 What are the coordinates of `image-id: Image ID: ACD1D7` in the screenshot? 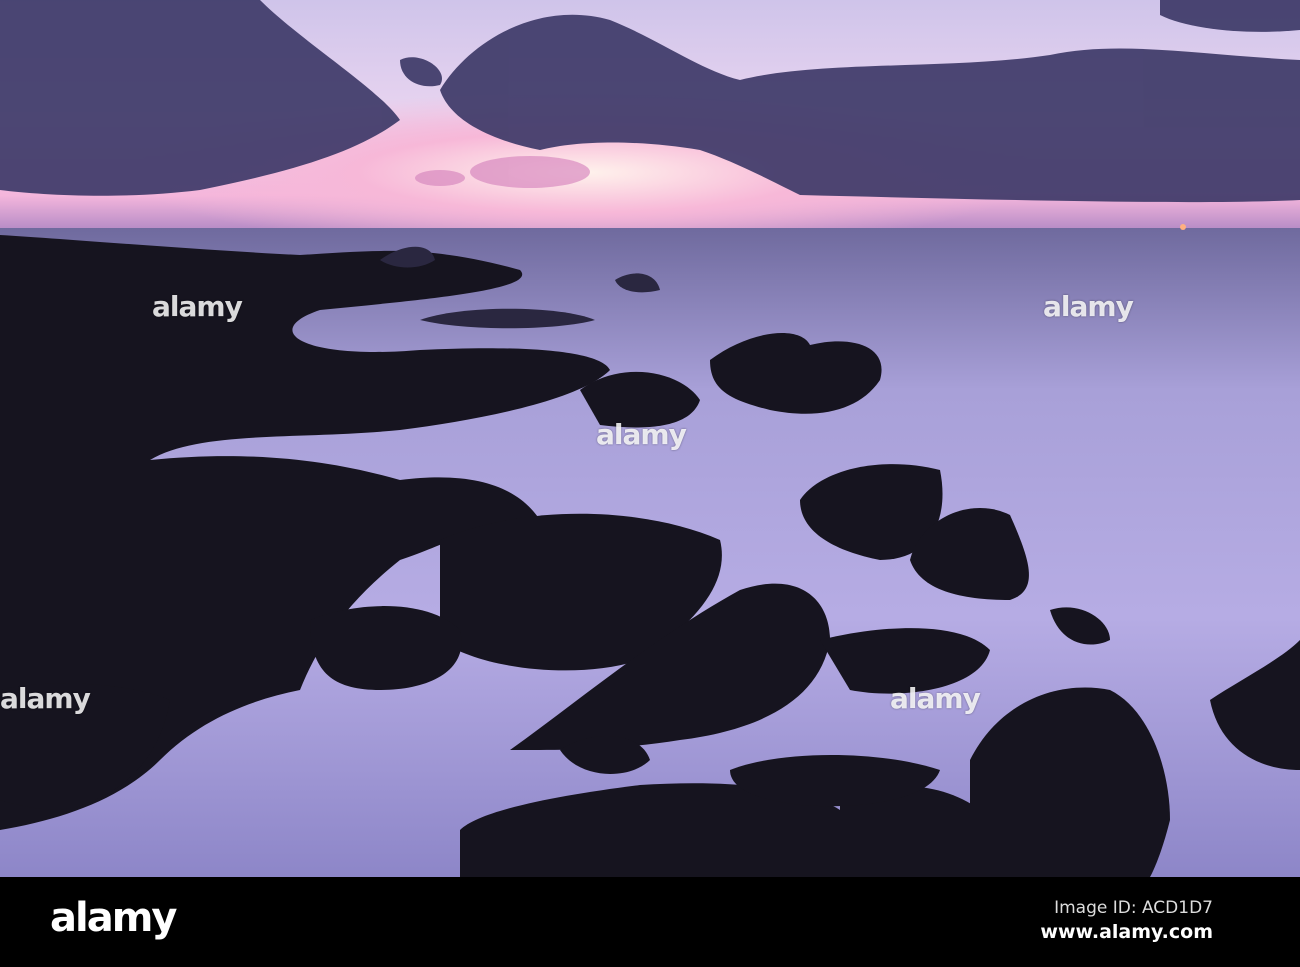 It's located at (1133, 908).